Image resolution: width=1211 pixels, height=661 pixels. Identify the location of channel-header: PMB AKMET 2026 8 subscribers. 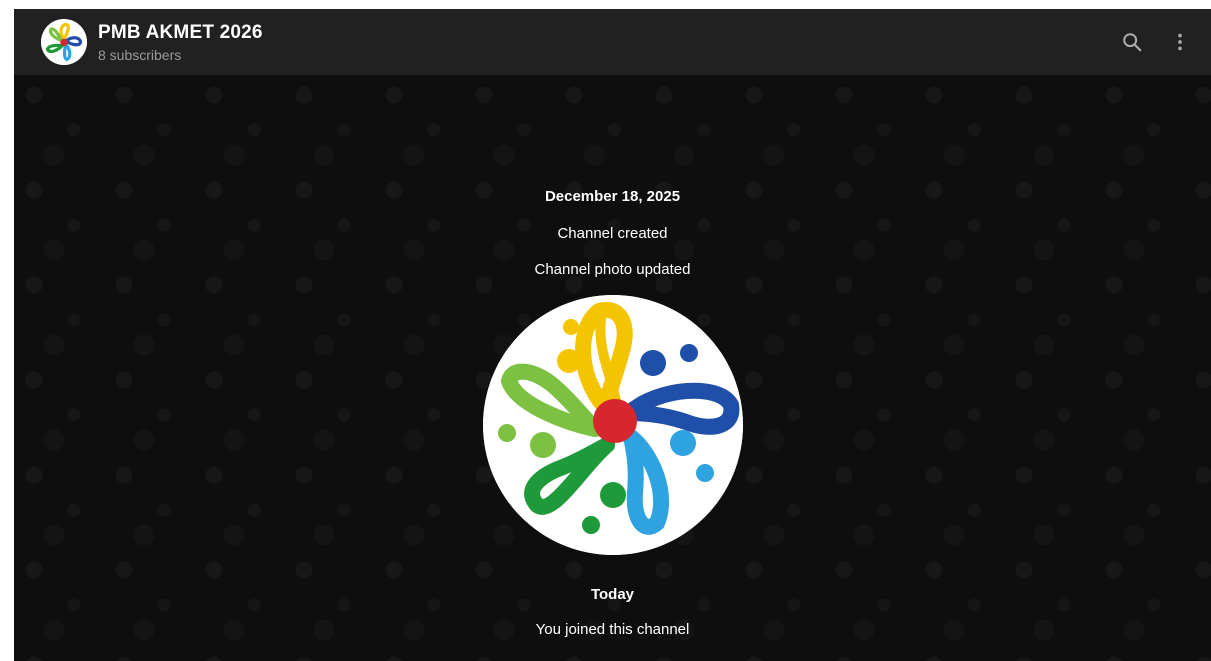
(612, 42).